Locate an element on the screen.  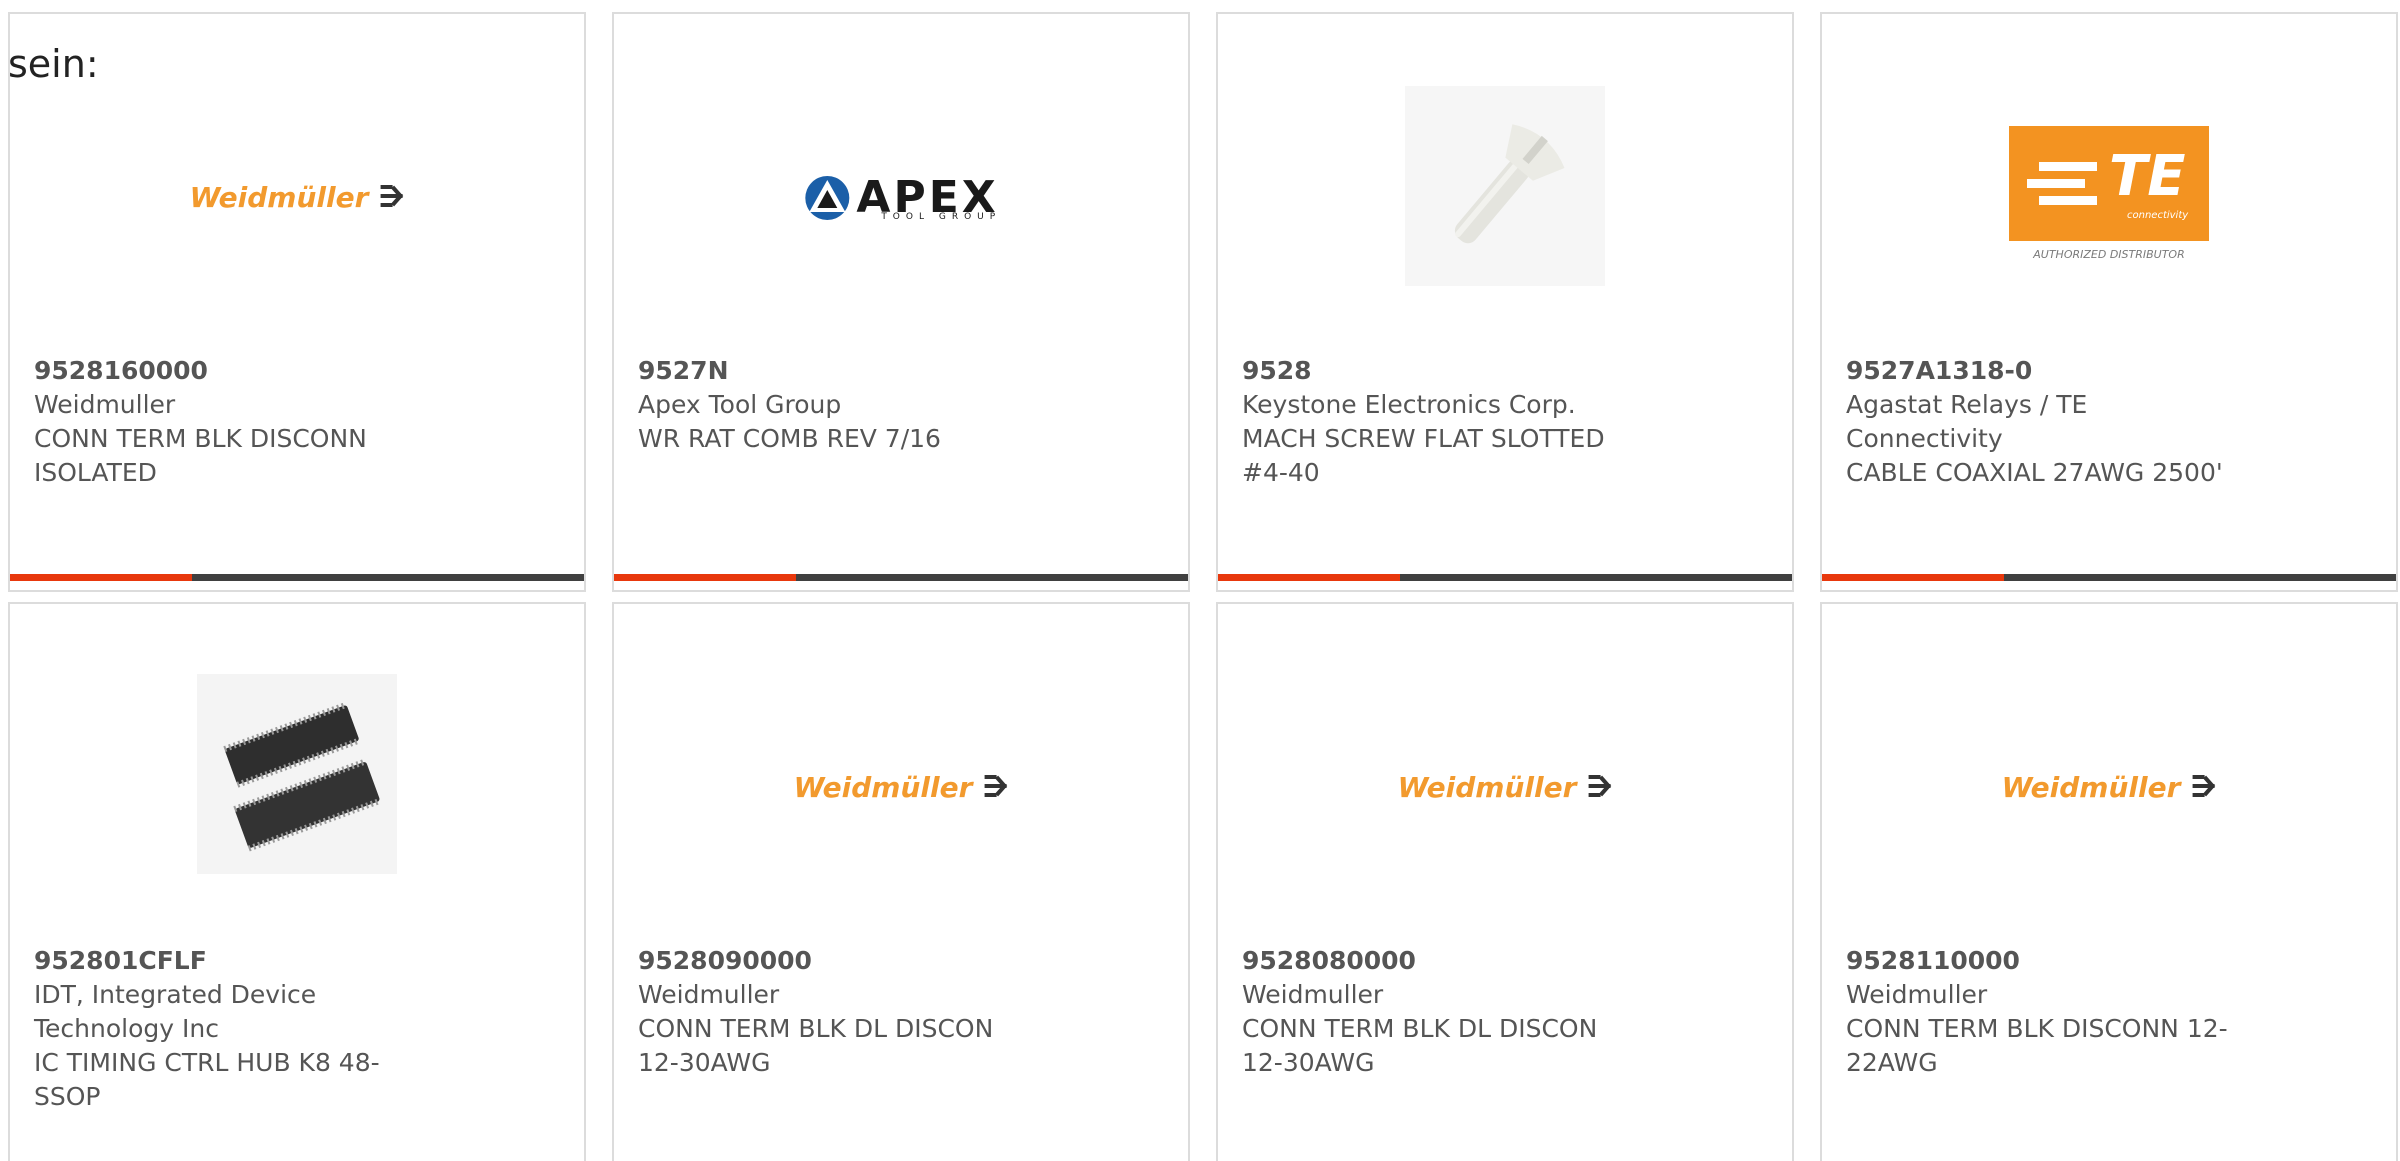
logo-caption: AUTHORIZED DISTRIBUTOR is located at coordinates (2109, 254).